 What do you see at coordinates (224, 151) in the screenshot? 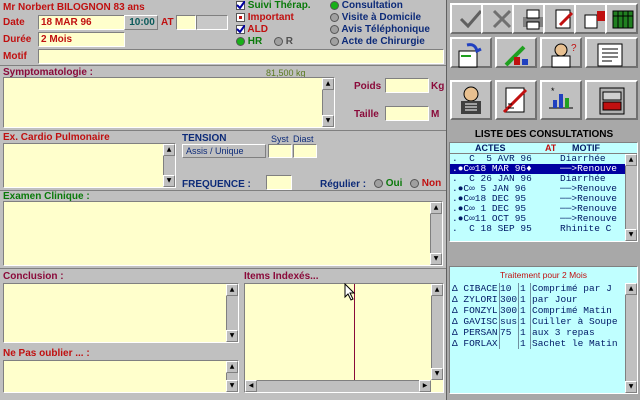
I see `tension-mode-button: Assis / Unique` at bounding box center [224, 151].